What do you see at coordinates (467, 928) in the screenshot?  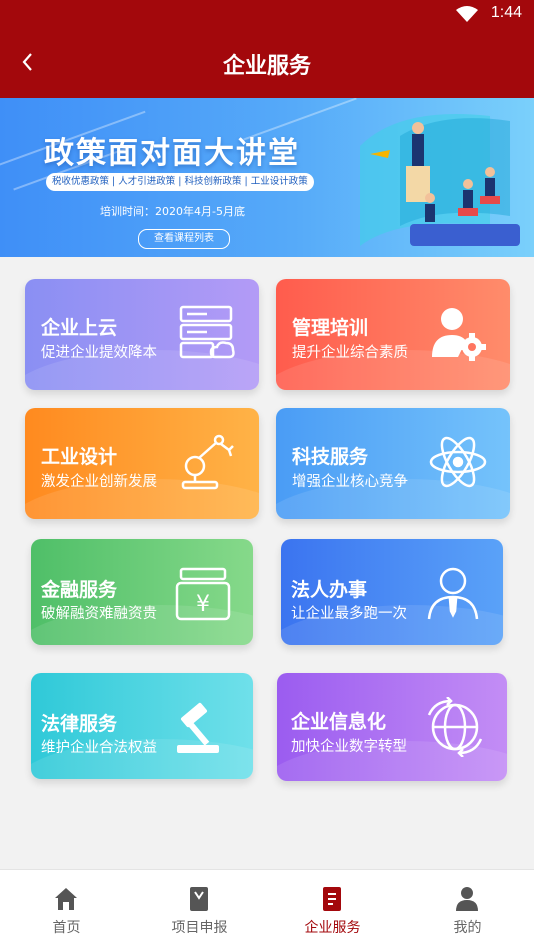 I see `tab-label: 我的` at bounding box center [467, 928].